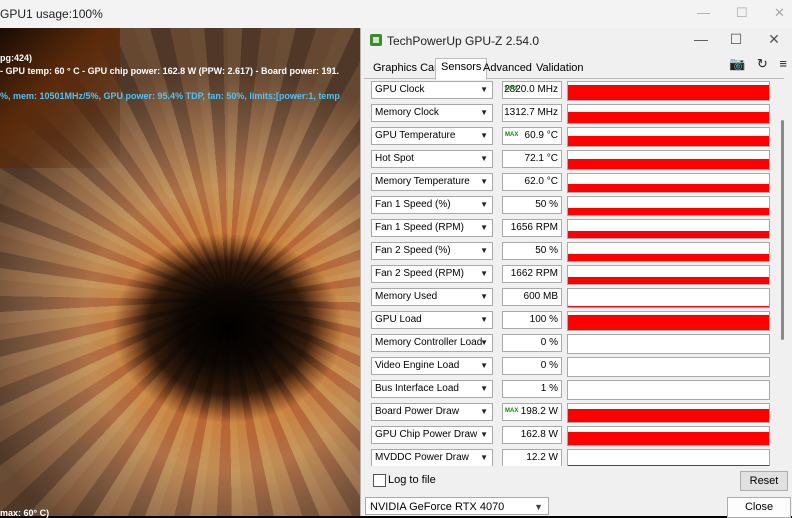 This screenshot has width=792, height=518. I want to click on camera-icon: 📷, so click(737, 63).